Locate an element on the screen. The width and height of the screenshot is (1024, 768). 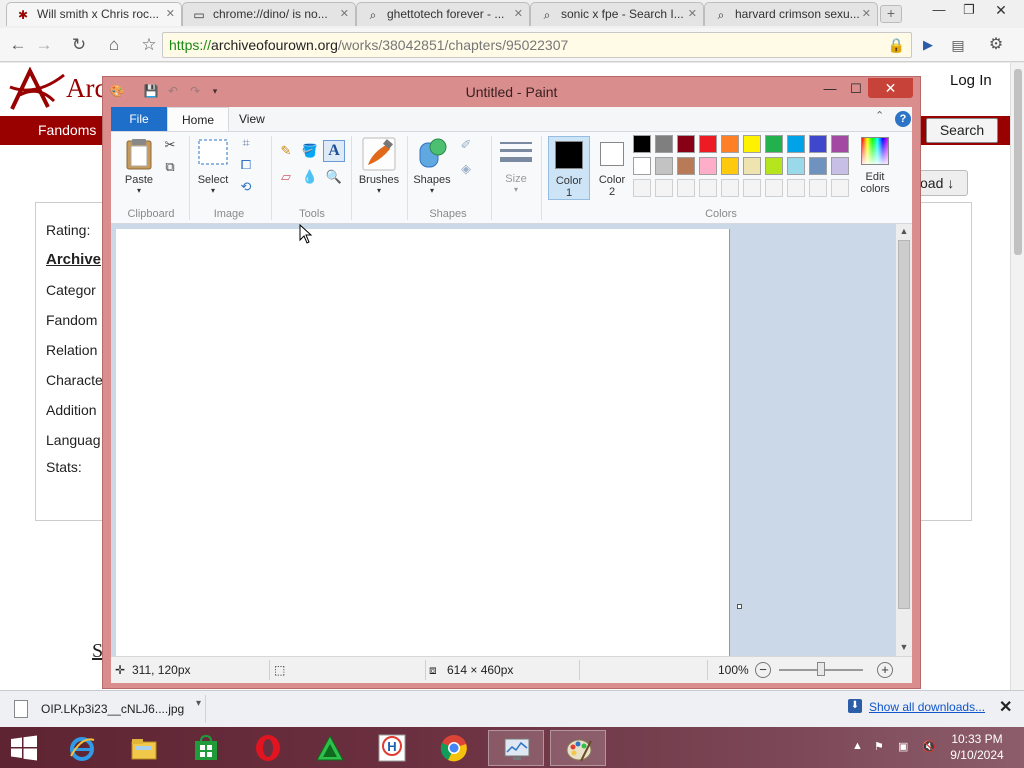
tab-view: View is located at coordinates (252, 119).